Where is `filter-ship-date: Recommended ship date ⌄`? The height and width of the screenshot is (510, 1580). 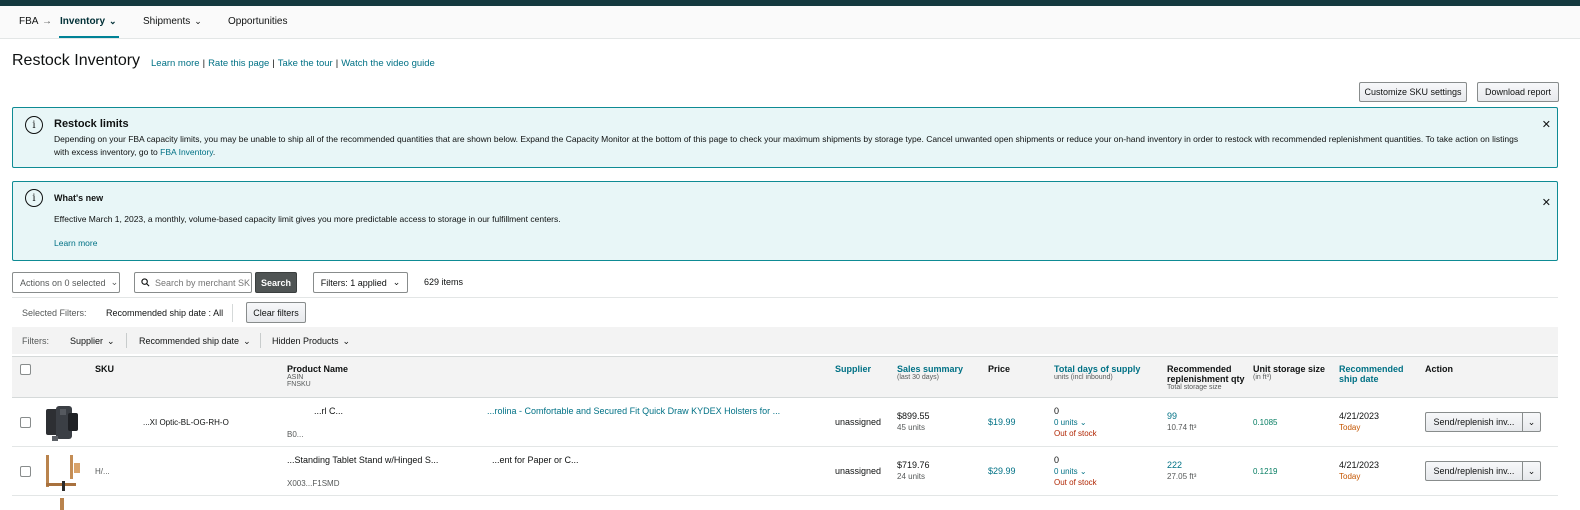
filter-ship-date: Recommended ship date ⌄ is located at coordinates (195, 341).